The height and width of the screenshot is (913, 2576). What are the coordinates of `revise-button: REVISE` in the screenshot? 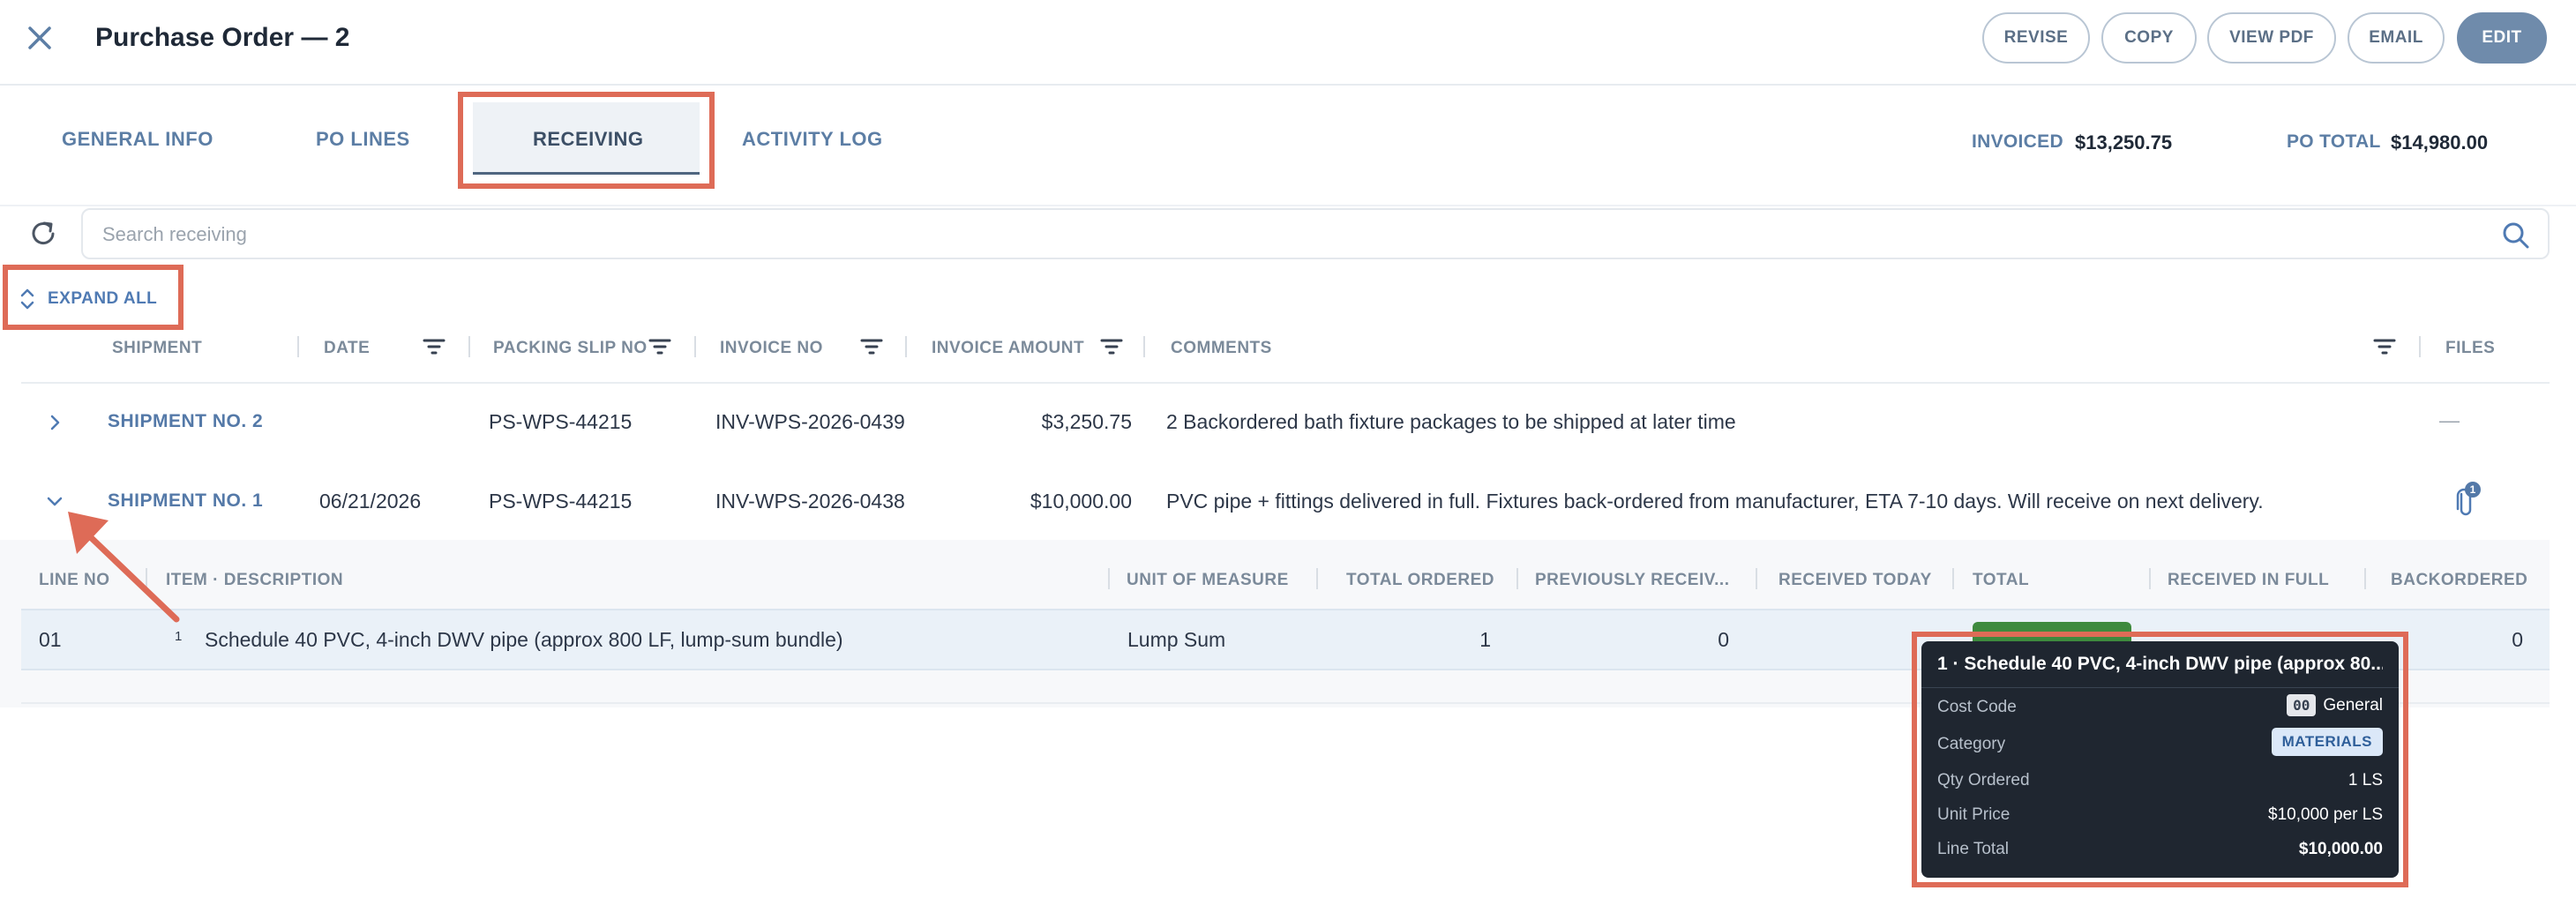 It's located at (2036, 38).